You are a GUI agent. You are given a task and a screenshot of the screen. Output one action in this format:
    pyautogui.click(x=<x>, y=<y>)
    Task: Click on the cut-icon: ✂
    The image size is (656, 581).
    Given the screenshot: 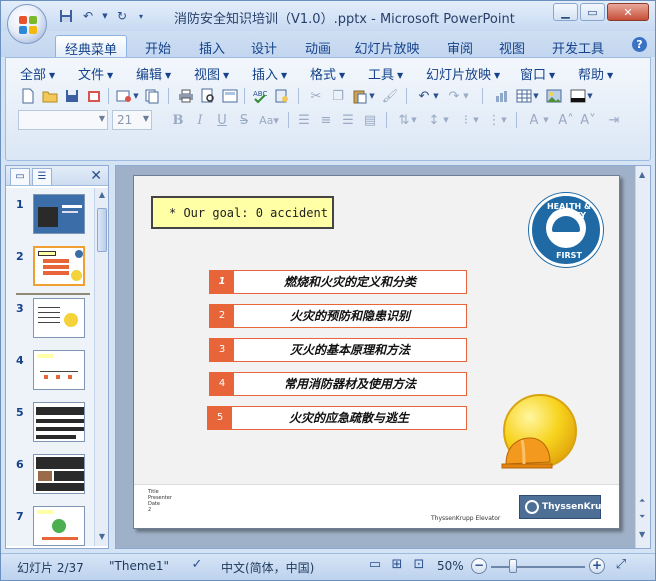 What is the action you would take?
    pyautogui.click(x=316, y=96)
    